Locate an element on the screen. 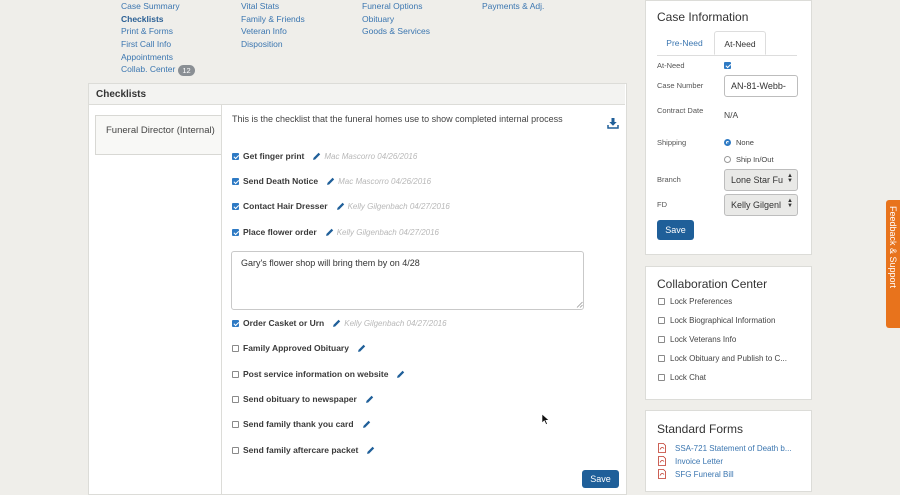 The image size is (900, 495). nav-veteran-info: Veteran Info is located at coordinates (273, 31).